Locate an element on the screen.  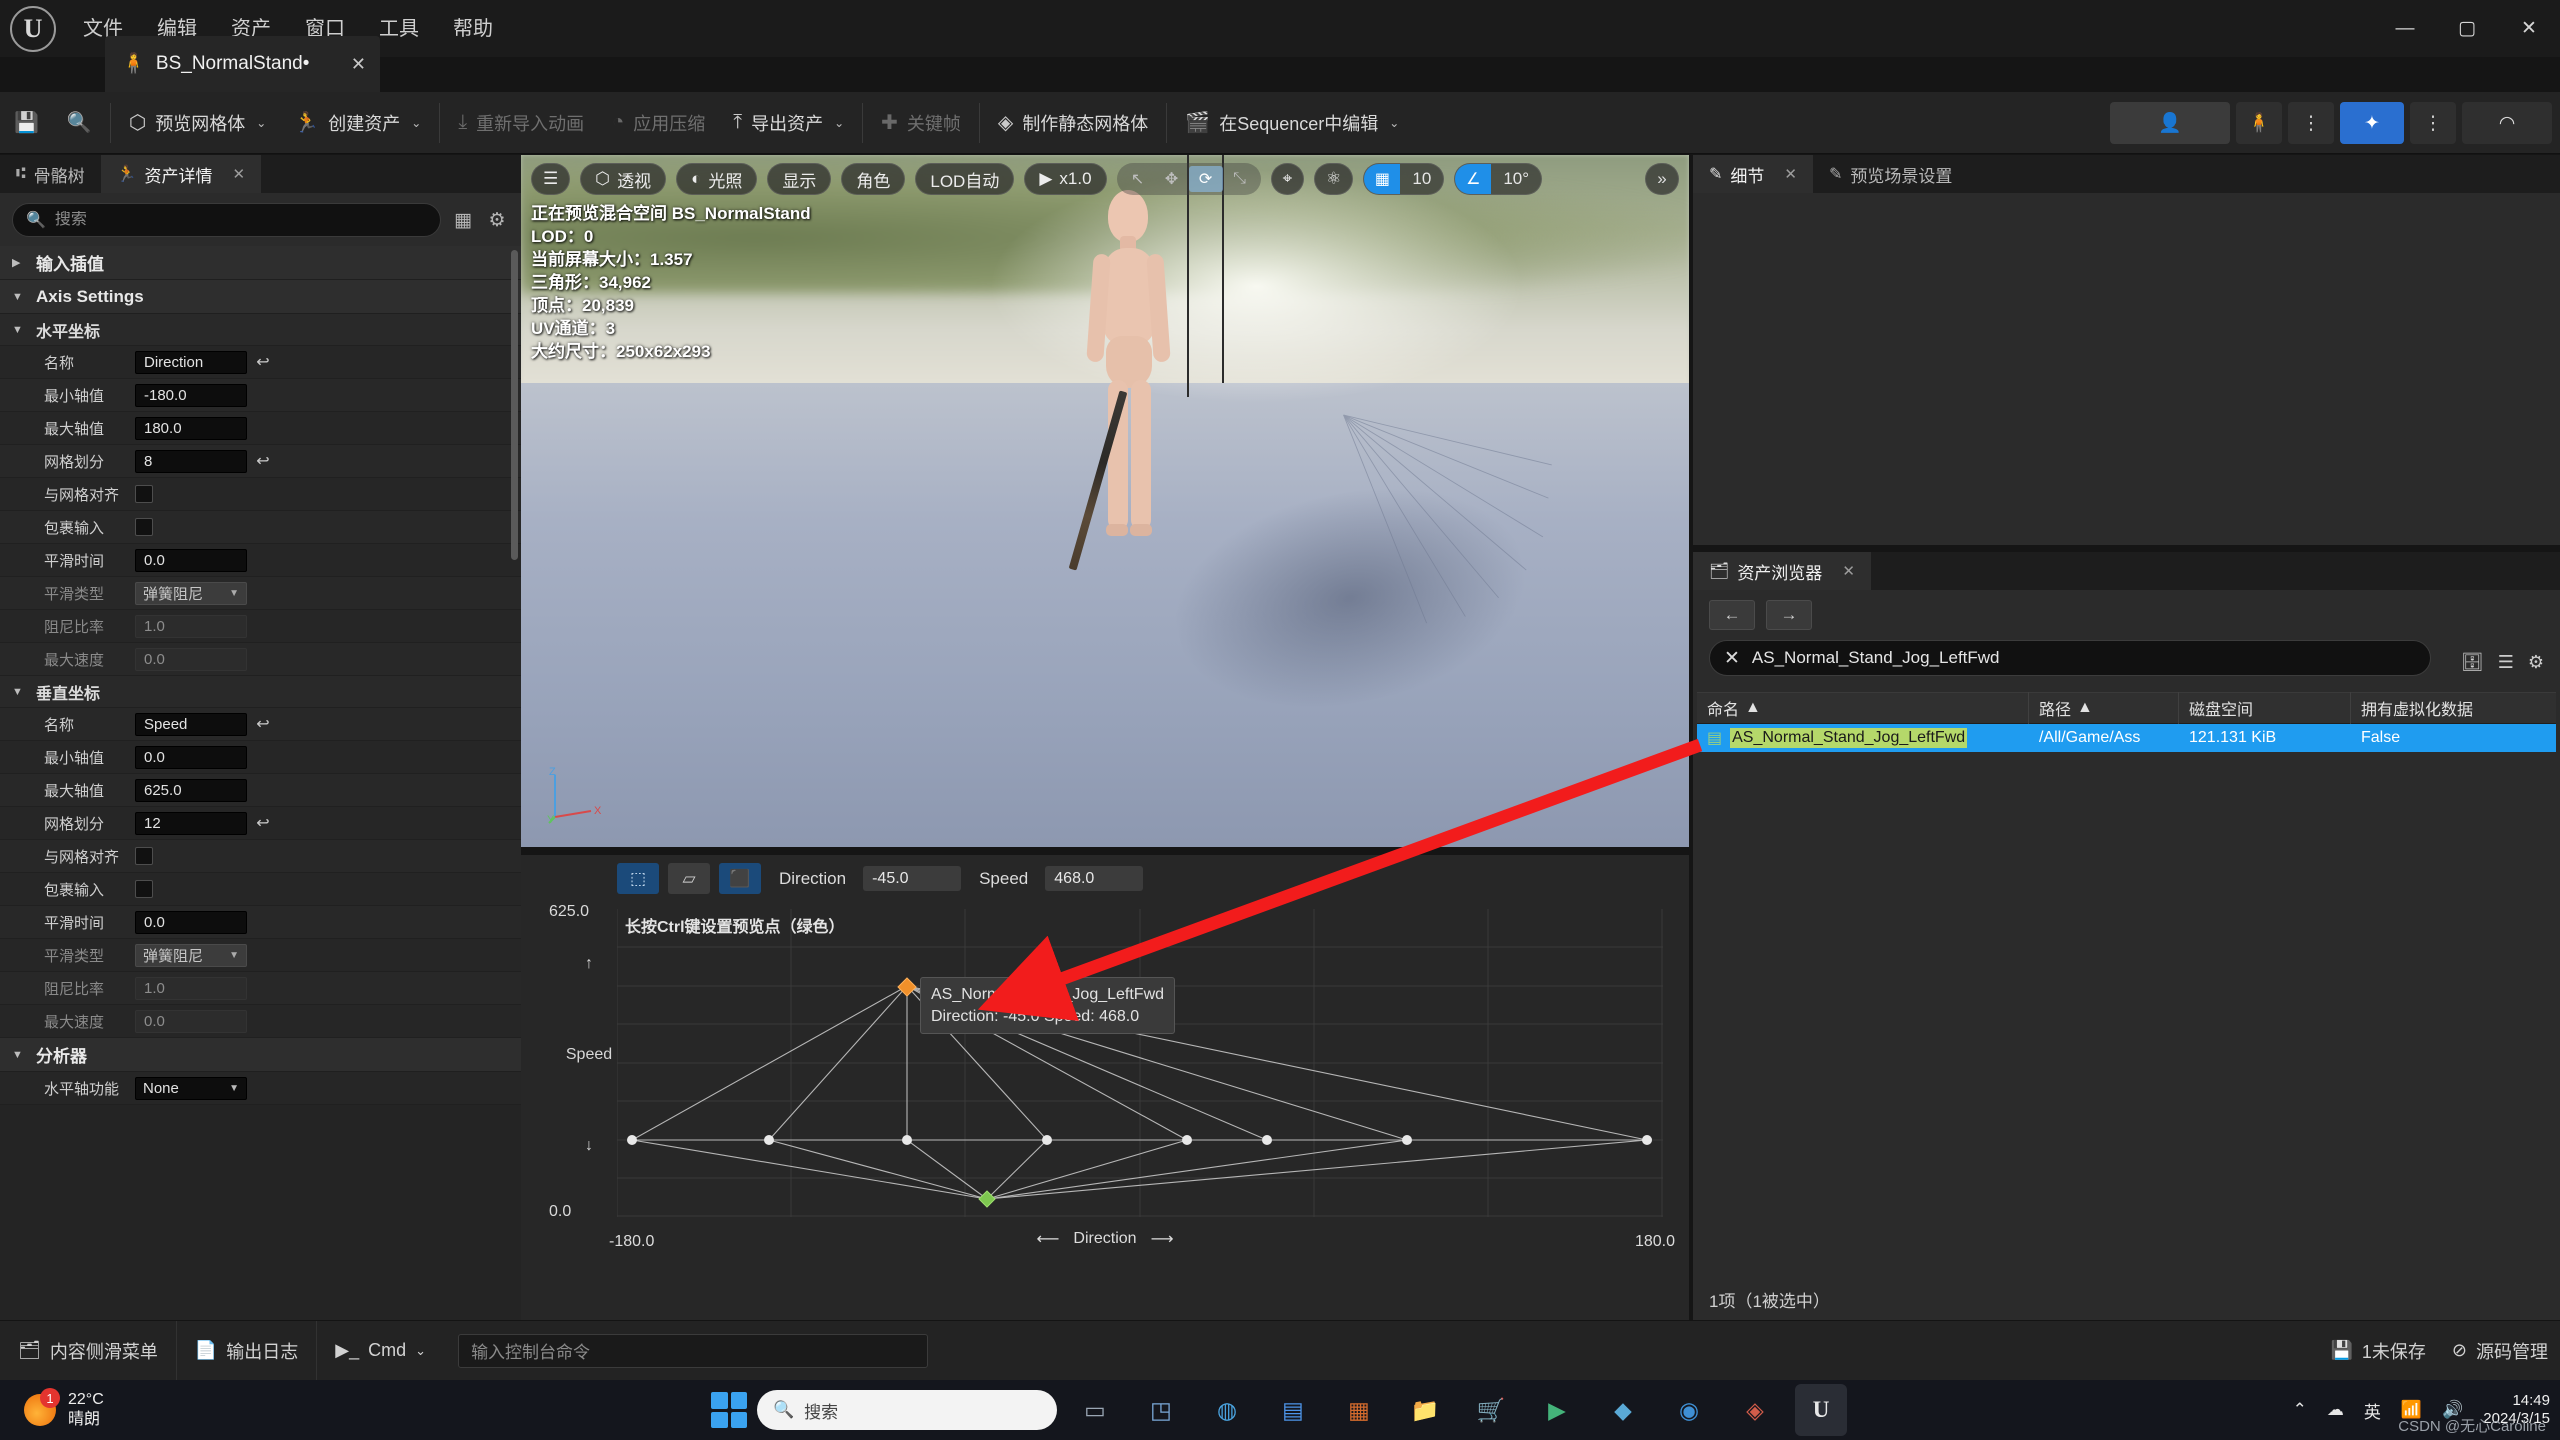
asset-search-input is located at coordinates (2083, 658).